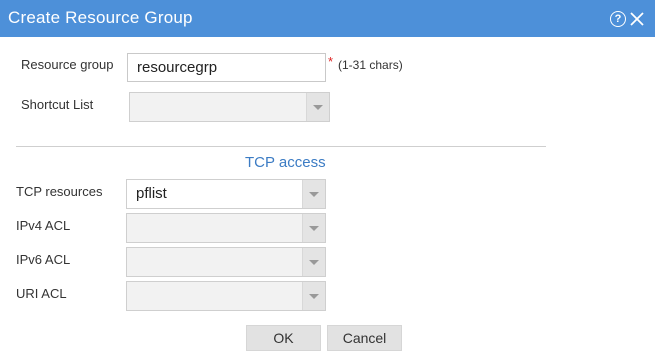 This screenshot has width=655, height=353. Describe the element at coordinates (57, 104) in the screenshot. I see `shortcut-list-label: Shortcut List` at that location.